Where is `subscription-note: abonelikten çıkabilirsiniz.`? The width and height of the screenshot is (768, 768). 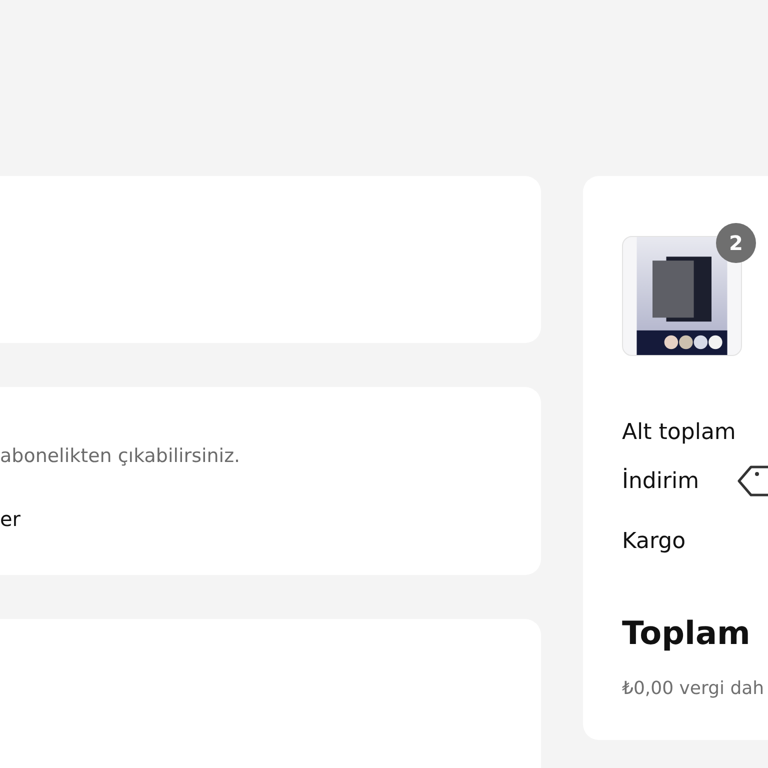
subscription-note: abonelikten çıkabilirsiniz. is located at coordinates (121, 456).